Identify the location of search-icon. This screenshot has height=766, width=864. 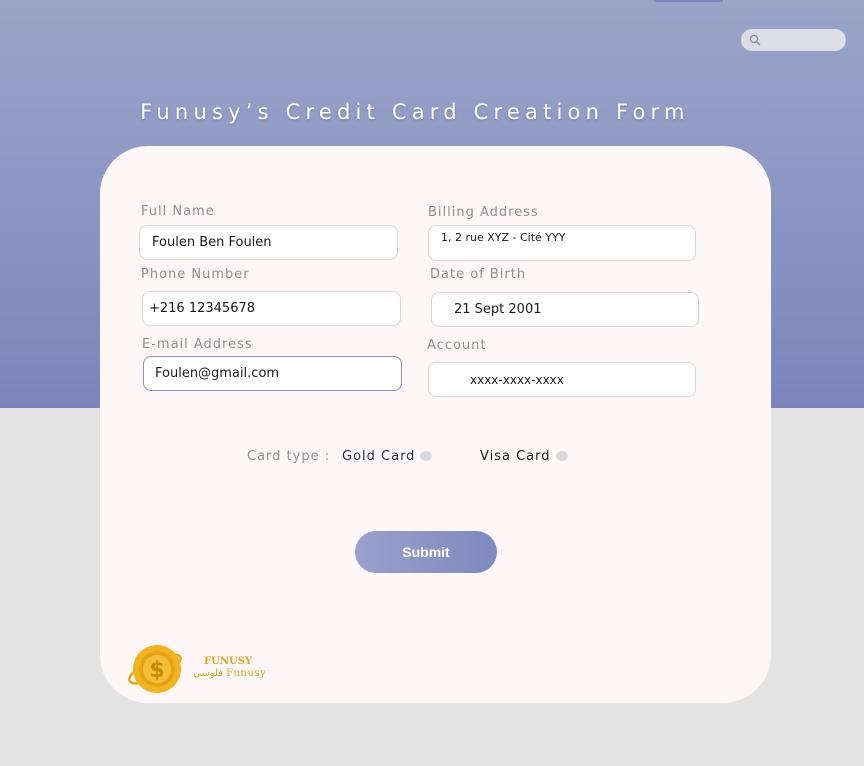
(755, 40).